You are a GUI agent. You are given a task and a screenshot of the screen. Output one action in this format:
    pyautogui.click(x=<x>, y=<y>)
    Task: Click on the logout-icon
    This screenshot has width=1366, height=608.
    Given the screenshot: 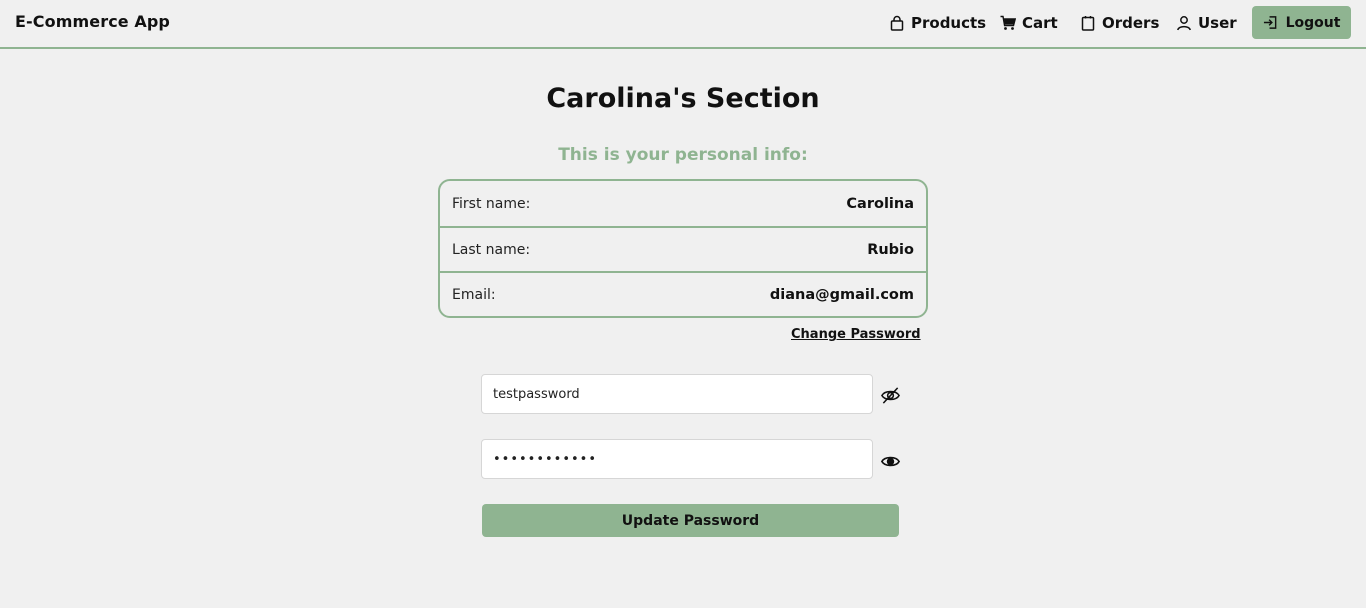 What is the action you would take?
    pyautogui.click(x=1269, y=22)
    